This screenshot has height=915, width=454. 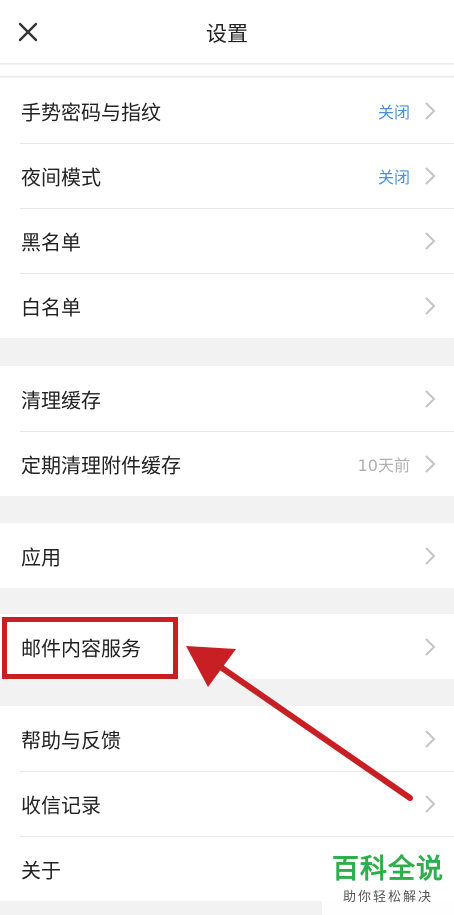 I want to click on top-strip, so click(x=227, y=71).